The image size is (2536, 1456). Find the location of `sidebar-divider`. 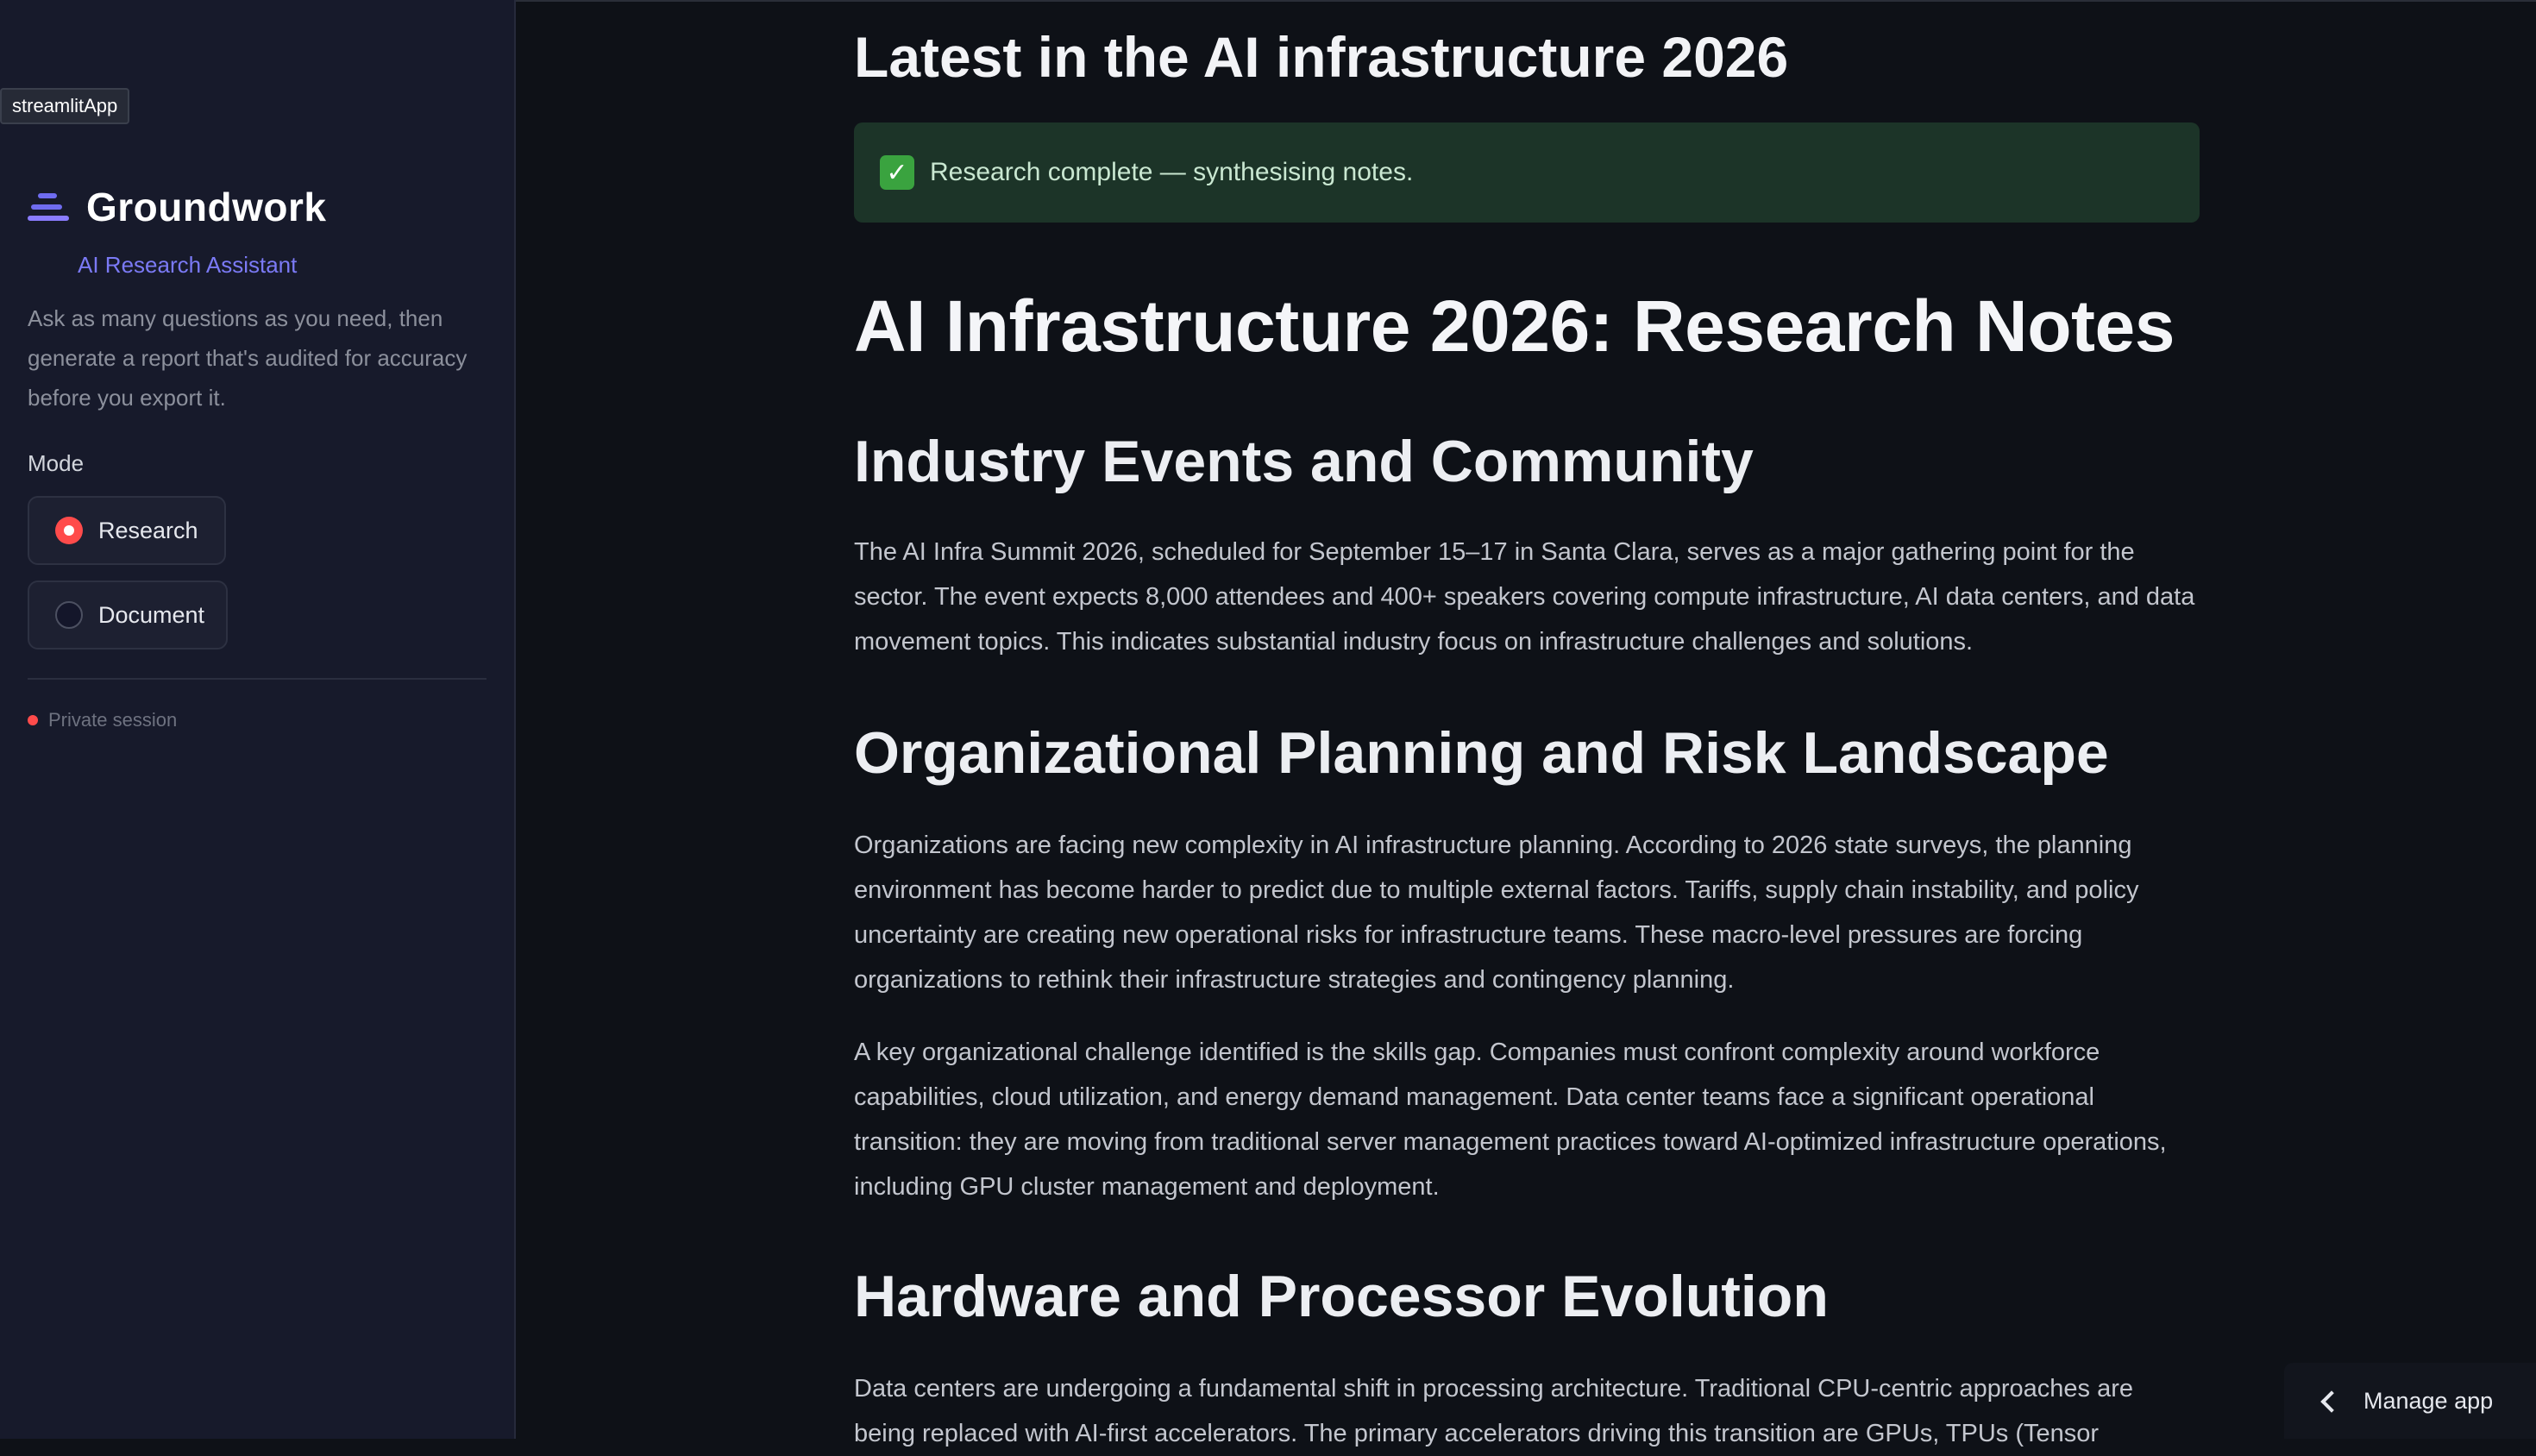

sidebar-divider is located at coordinates (257, 679).